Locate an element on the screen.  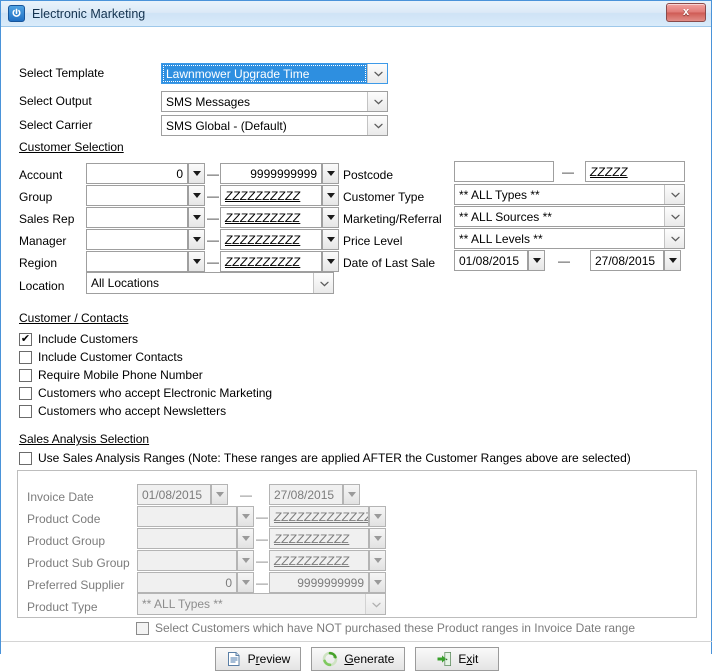
group-to-dropdown is located at coordinates (330, 195).